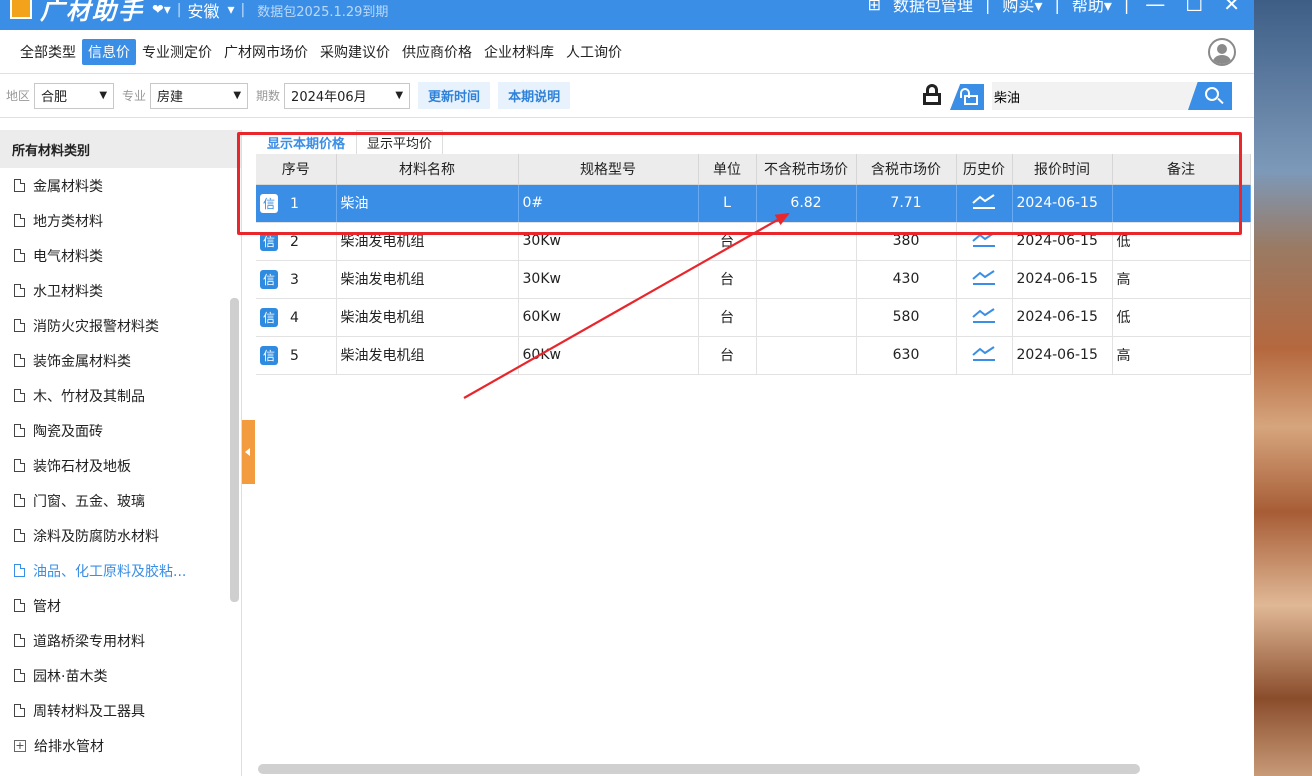 This screenshot has width=1312, height=776. I want to click on horizontal-scrollbar, so click(699, 769).